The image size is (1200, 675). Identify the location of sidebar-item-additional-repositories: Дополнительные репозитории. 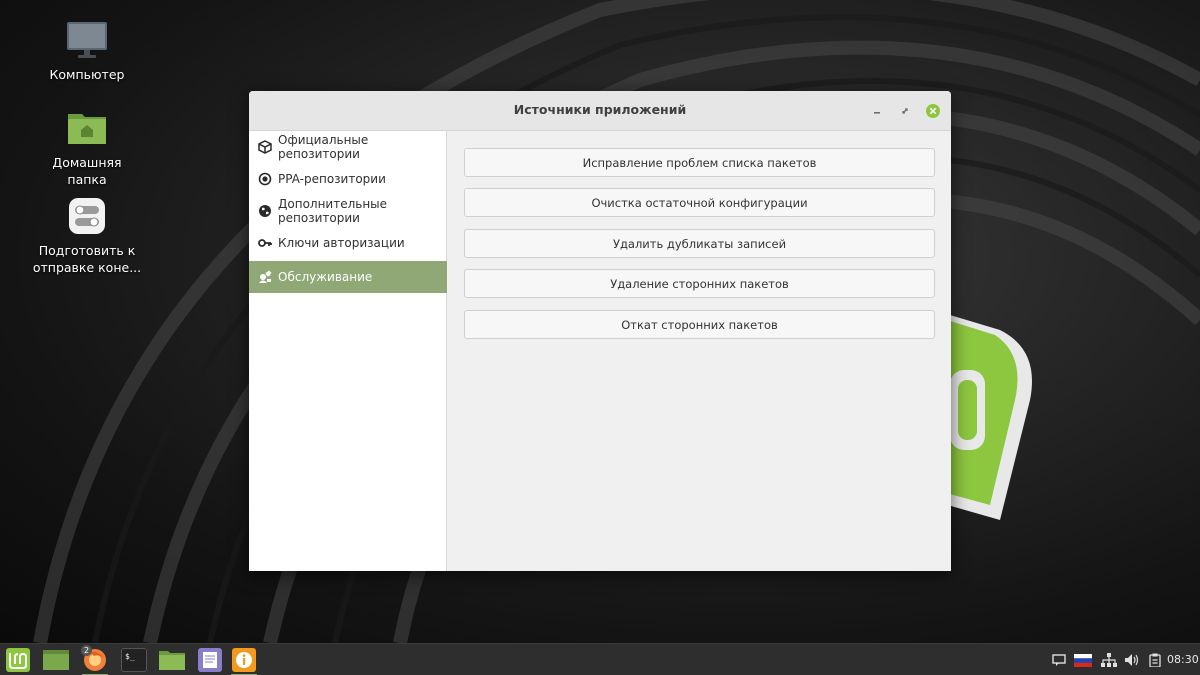
(348, 211).